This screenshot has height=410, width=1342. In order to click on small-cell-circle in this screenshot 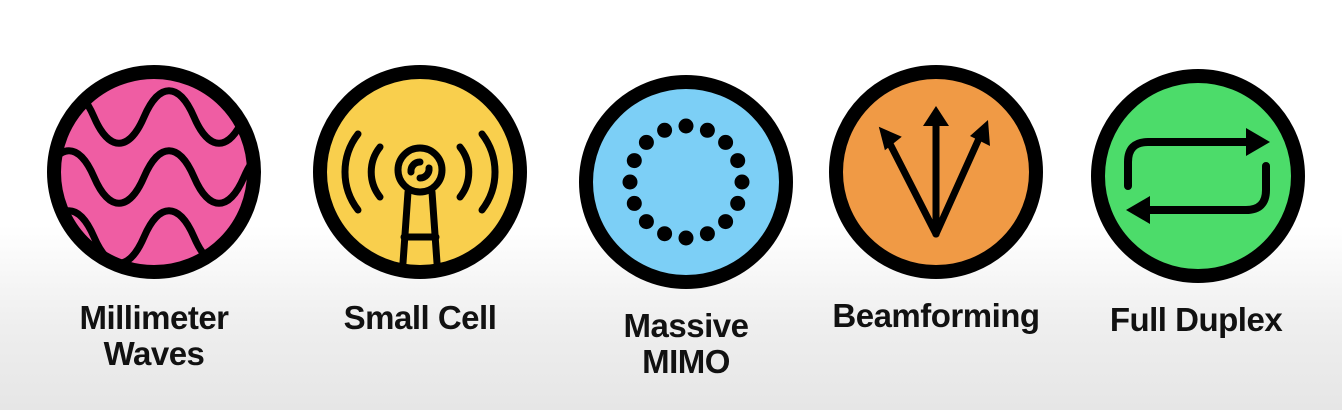, I will do `click(420, 172)`.